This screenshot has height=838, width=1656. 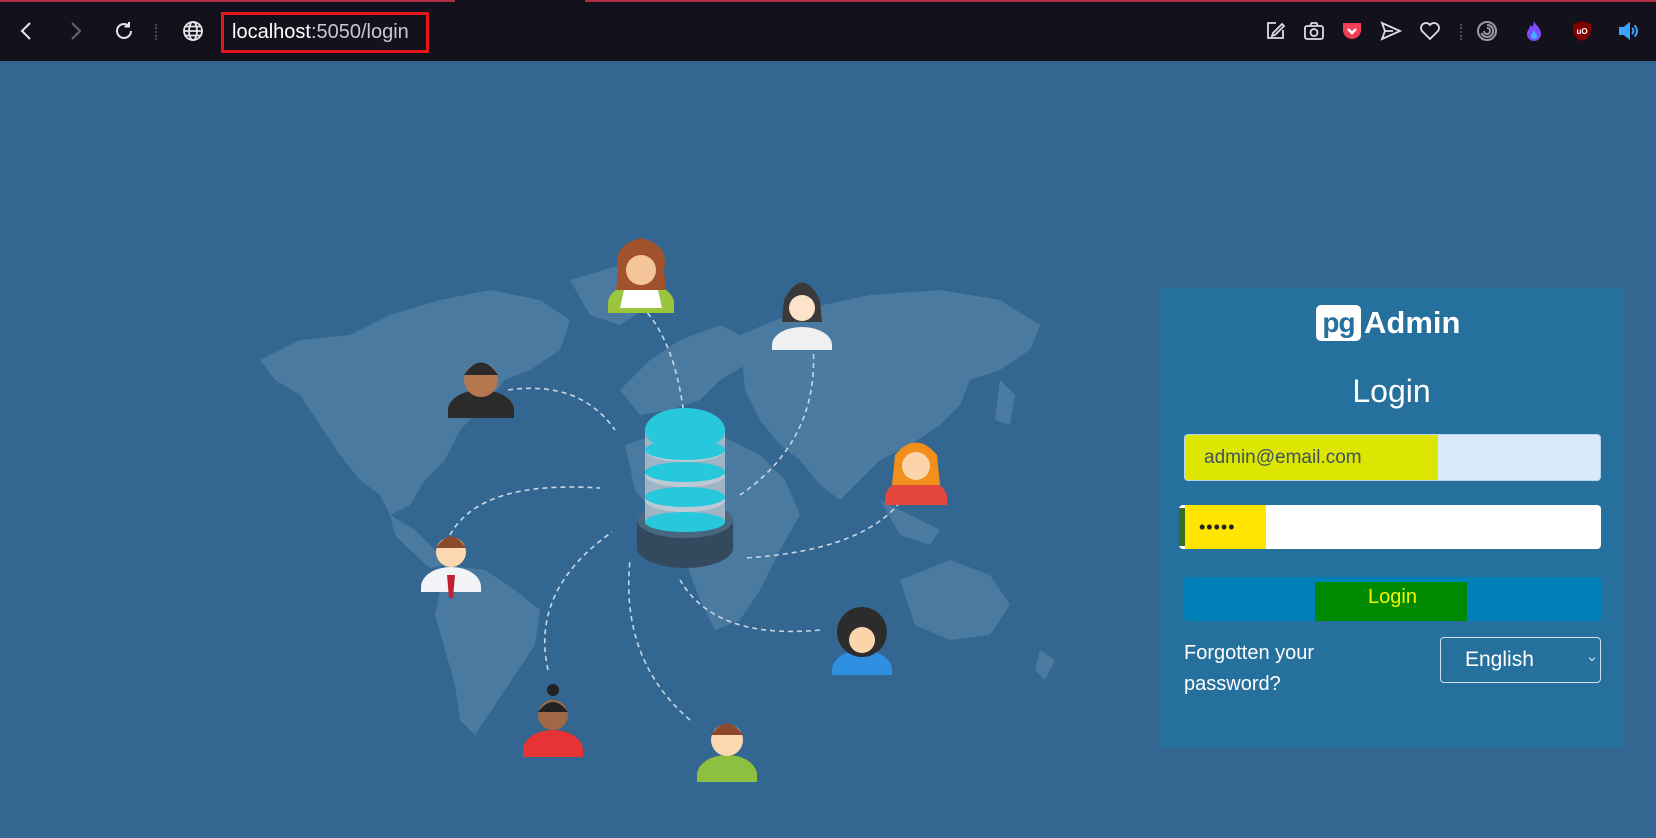 I want to click on svg-text: uO, so click(x=1581, y=31).